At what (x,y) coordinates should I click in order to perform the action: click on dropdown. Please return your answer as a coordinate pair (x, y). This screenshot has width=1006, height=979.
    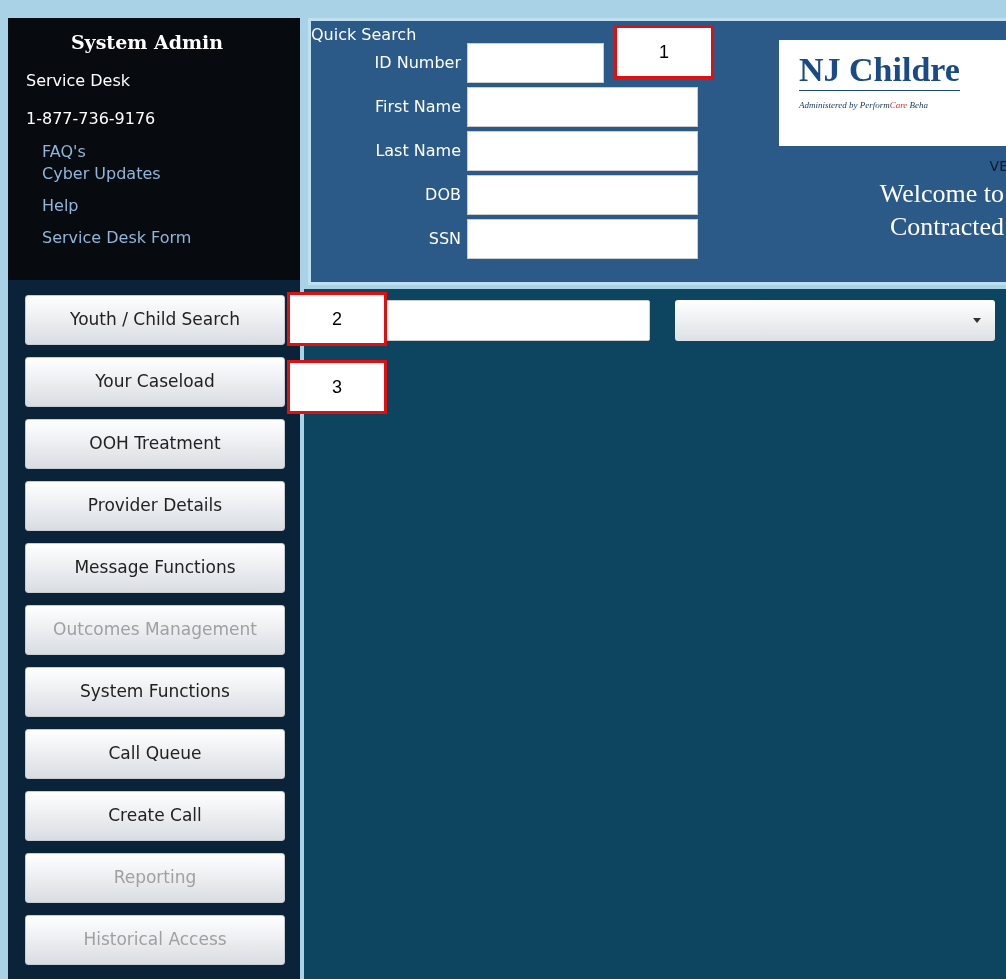
    Looking at the image, I should click on (835, 320).